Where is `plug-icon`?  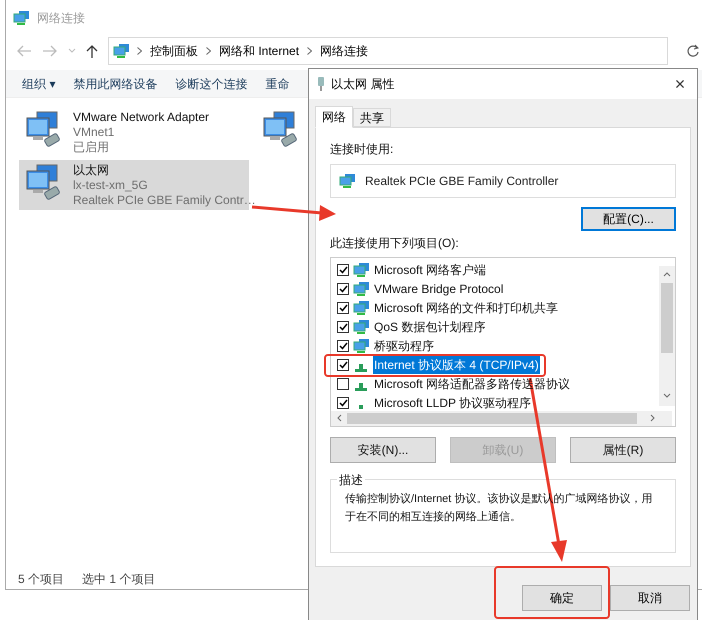
plug-icon is located at coordinates (321, 84).